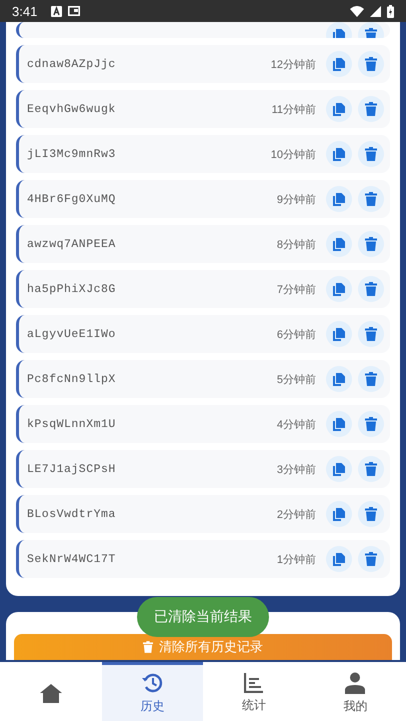 The width and height of the screenshot is (406, 721). I want to click on status-time: 3:41, so click(25, 11).